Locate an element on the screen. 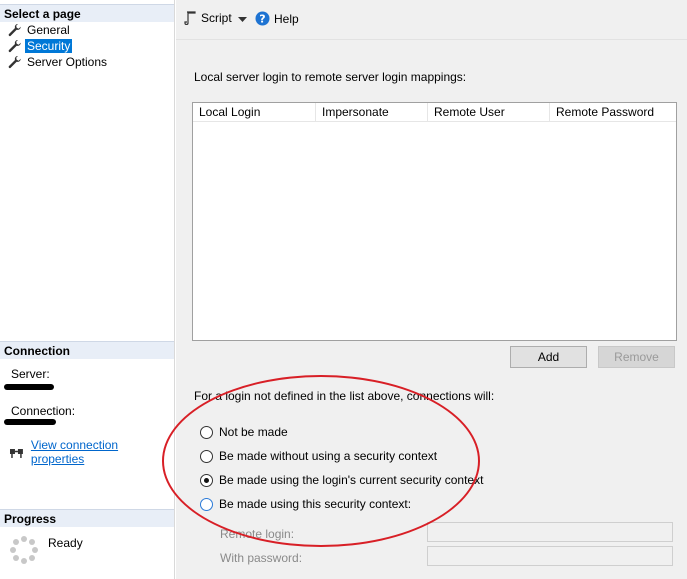 This screenshot has height=579, width=687. password-label: With password: is located at coordinates (261, 558).